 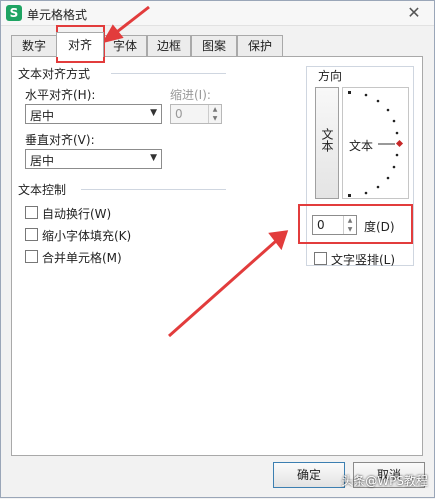 What do you see at coordinates (80, 44) in the screenshot?
I see `tab-alignment: 对齐` at bounding box center [80, 44].